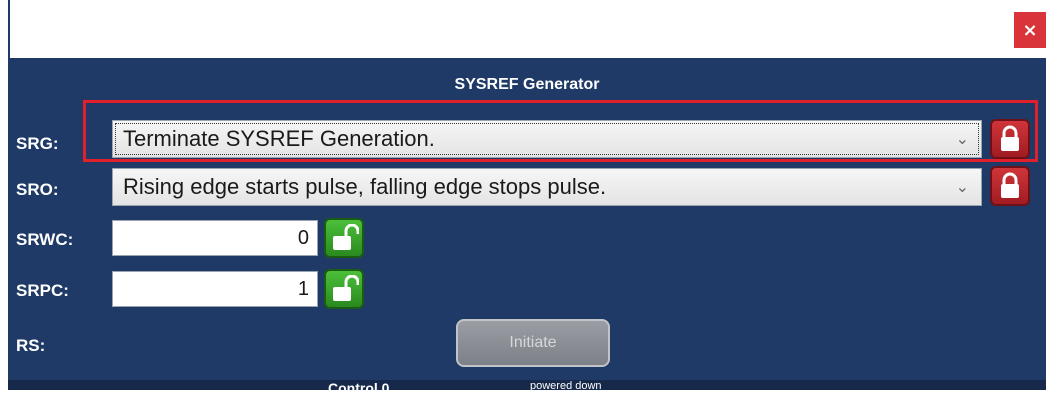 The image size is (1046, 396). Describe the element at coordinates (560, 131) in the screenshot. I see `srg-highlight-box` at that location.